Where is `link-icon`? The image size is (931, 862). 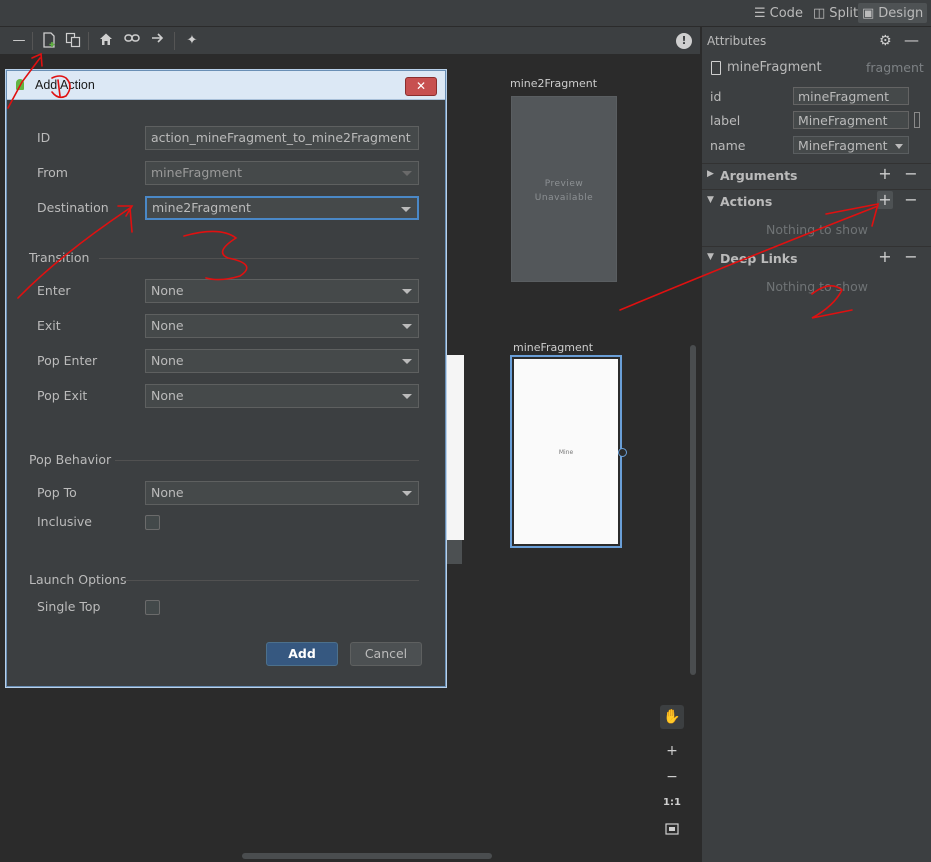 link-icon is located at coordinates (132, 41).